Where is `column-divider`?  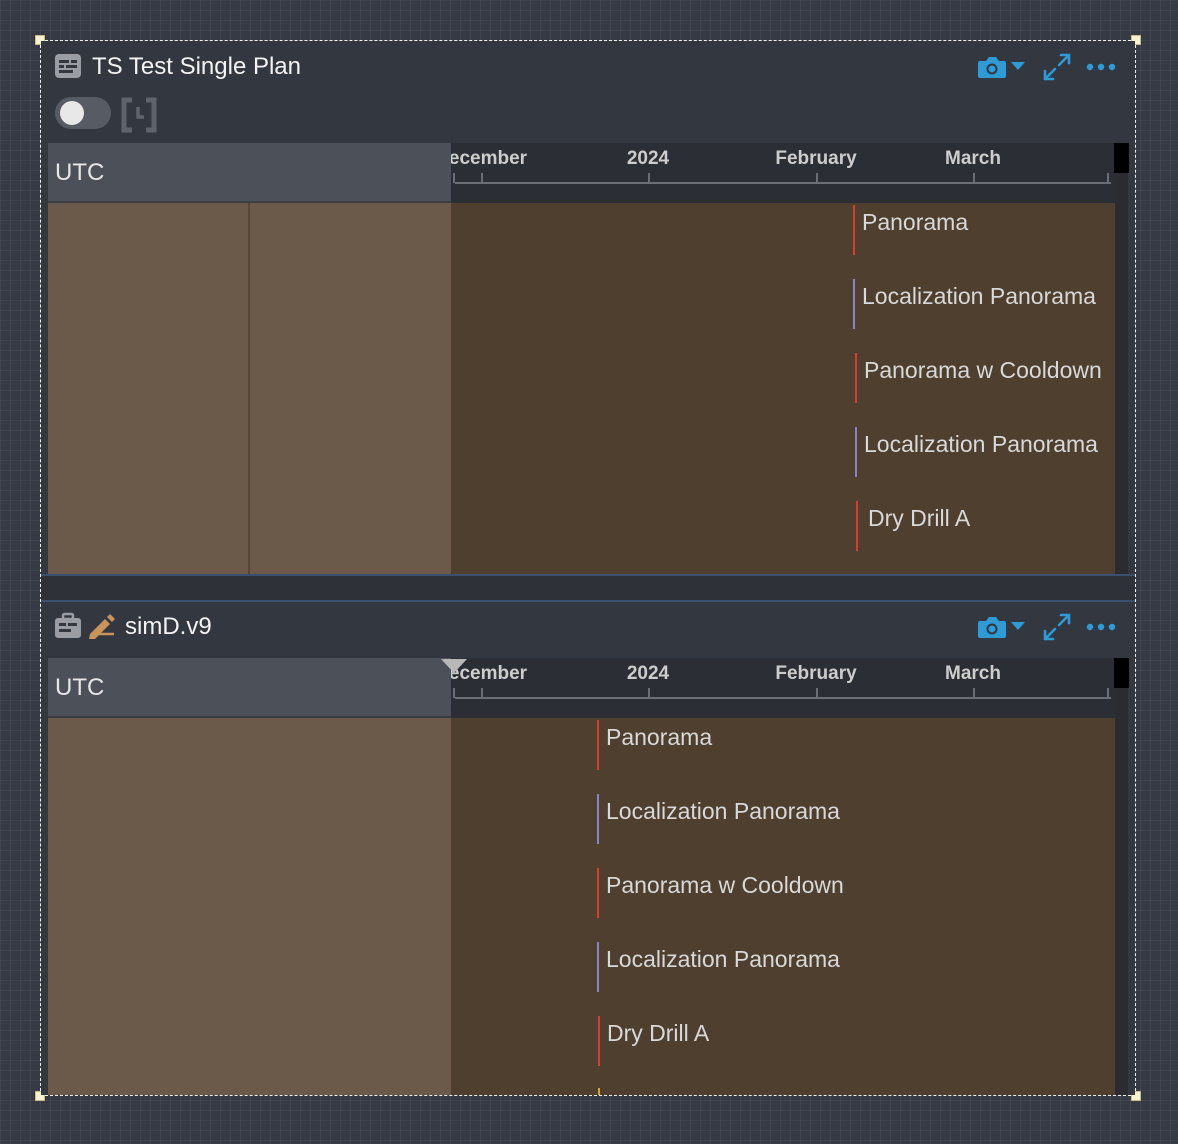 column-divider is located at coordinates (249, 388).